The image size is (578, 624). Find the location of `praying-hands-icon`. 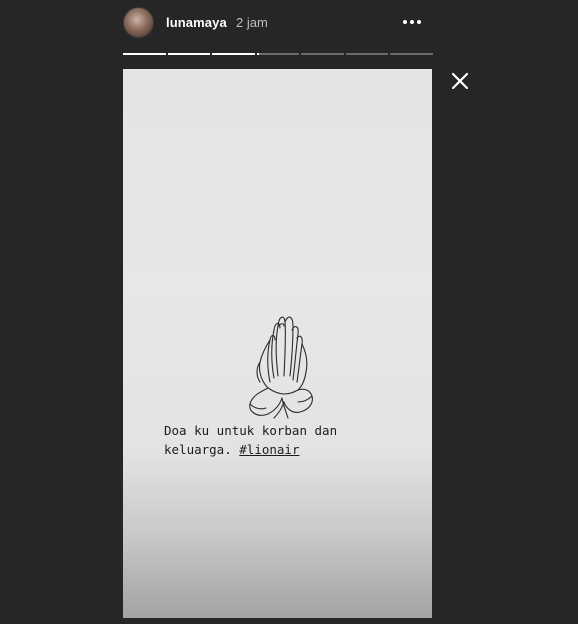

praying-hands-icon is located at coordinates (281, 367).